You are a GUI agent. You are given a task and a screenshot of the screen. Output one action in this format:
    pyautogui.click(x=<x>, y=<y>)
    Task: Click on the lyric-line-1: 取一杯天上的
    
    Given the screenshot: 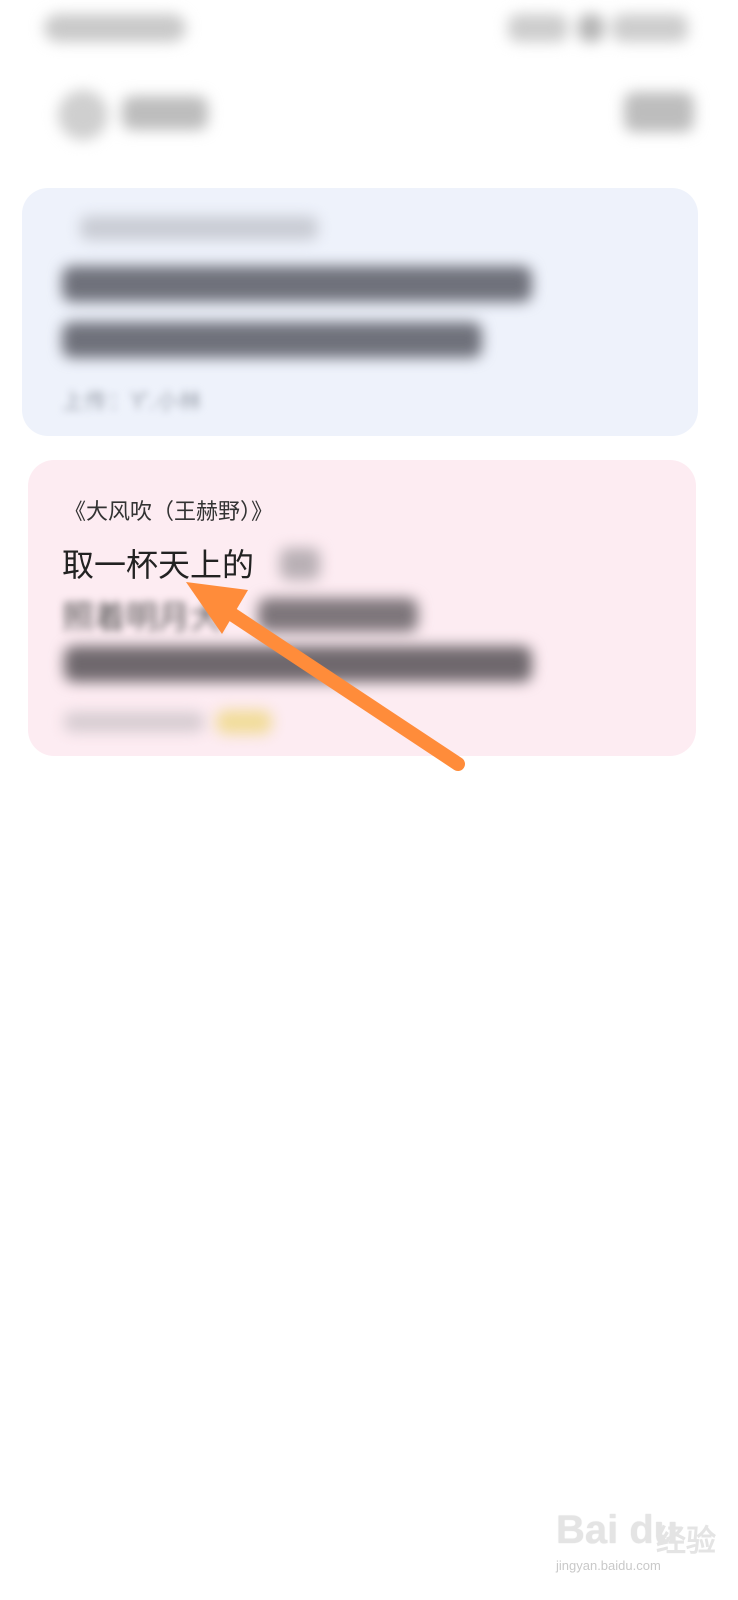 What is the action you would take?
    pyautogui.click(x=158, y=565)
    